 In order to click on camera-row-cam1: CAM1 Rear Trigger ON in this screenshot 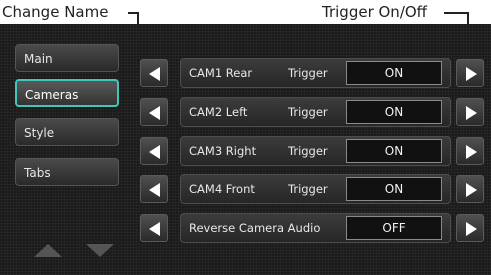, I will do `click(315, 73)`.